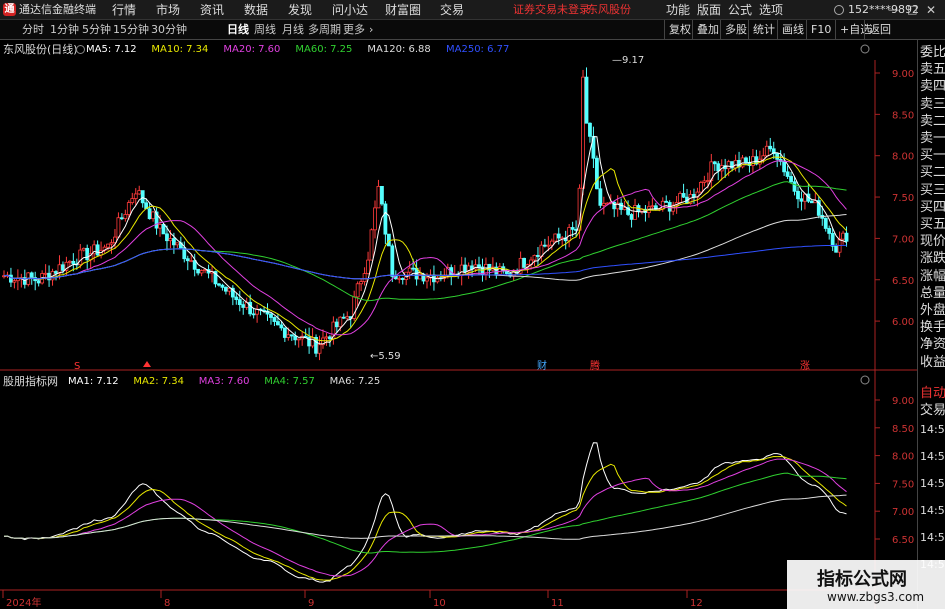 This screenshot has height=609, width=945. What do you see at coordinates (403, 10) in the screenshot?
I see `nav-6: 财富圈` at bounding box center [403, 10].